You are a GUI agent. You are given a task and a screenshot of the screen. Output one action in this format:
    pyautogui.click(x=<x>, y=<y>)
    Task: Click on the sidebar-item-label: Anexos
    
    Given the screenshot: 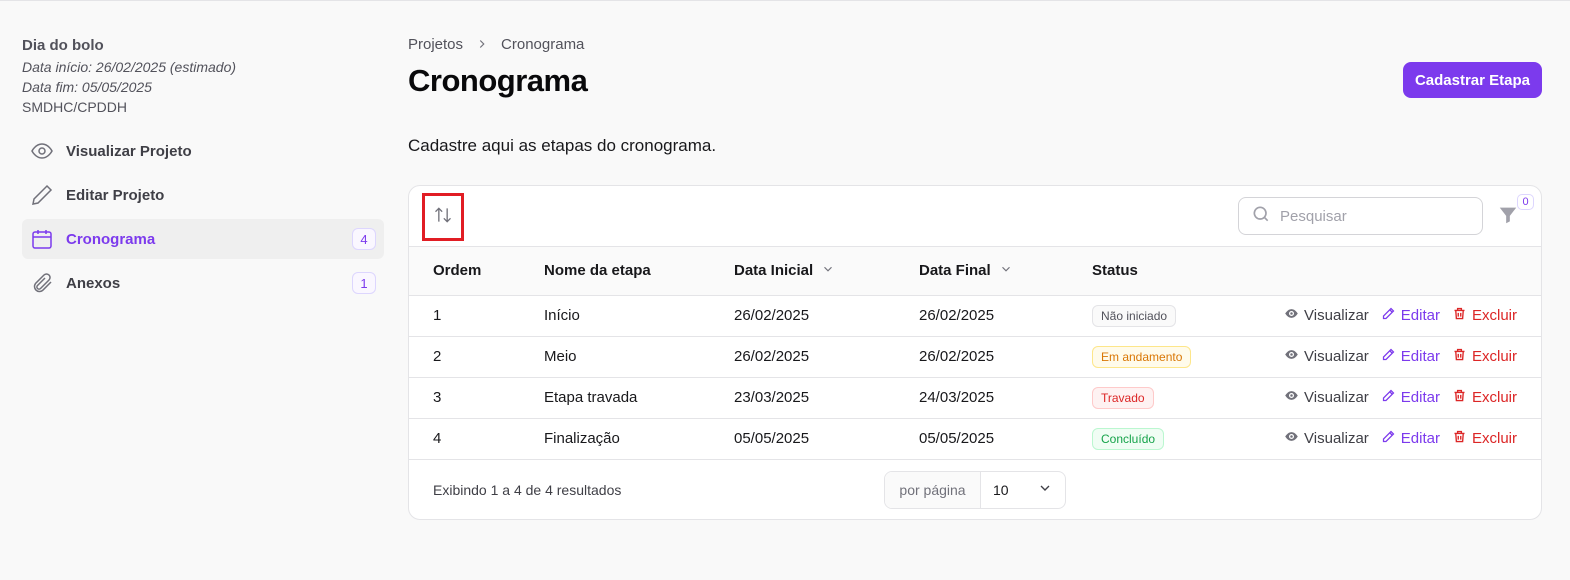 What is the action you would take?
    pyautogui.click(x=93, y=283)
    